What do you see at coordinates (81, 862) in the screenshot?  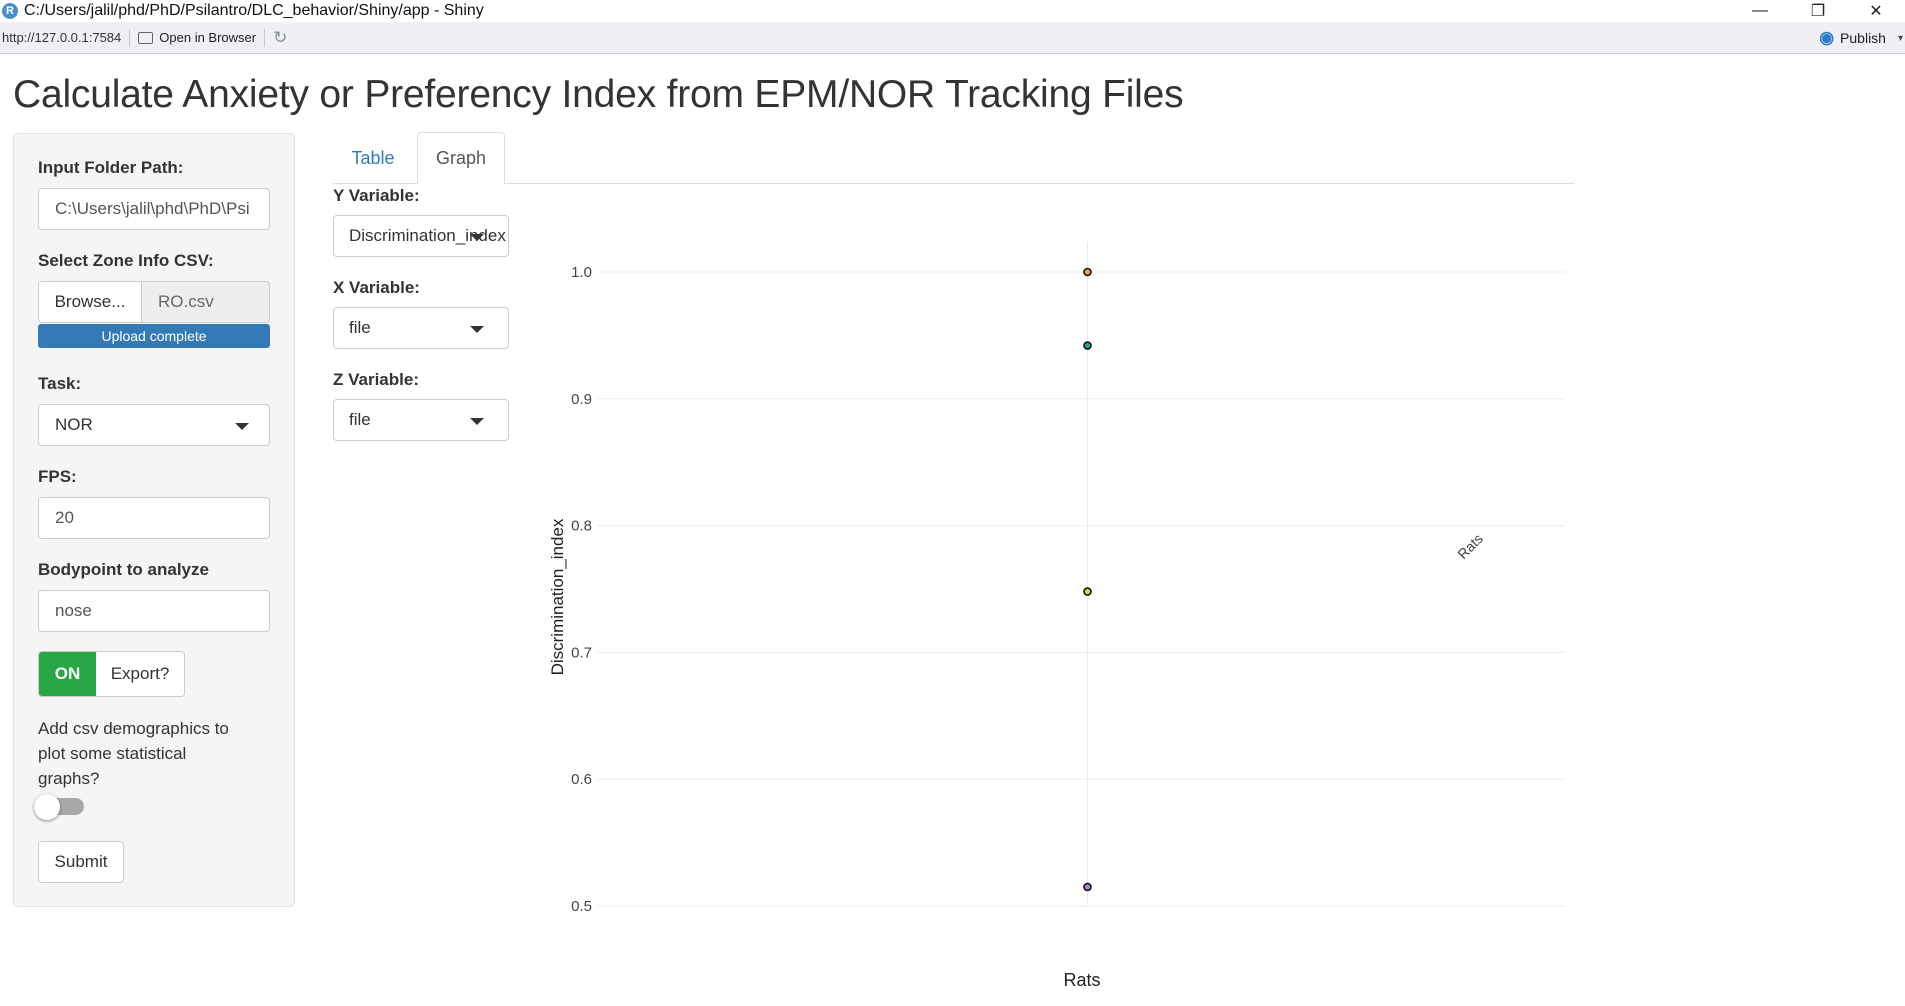 I see `submit-button: Submit` at bounding box center [81, 862].